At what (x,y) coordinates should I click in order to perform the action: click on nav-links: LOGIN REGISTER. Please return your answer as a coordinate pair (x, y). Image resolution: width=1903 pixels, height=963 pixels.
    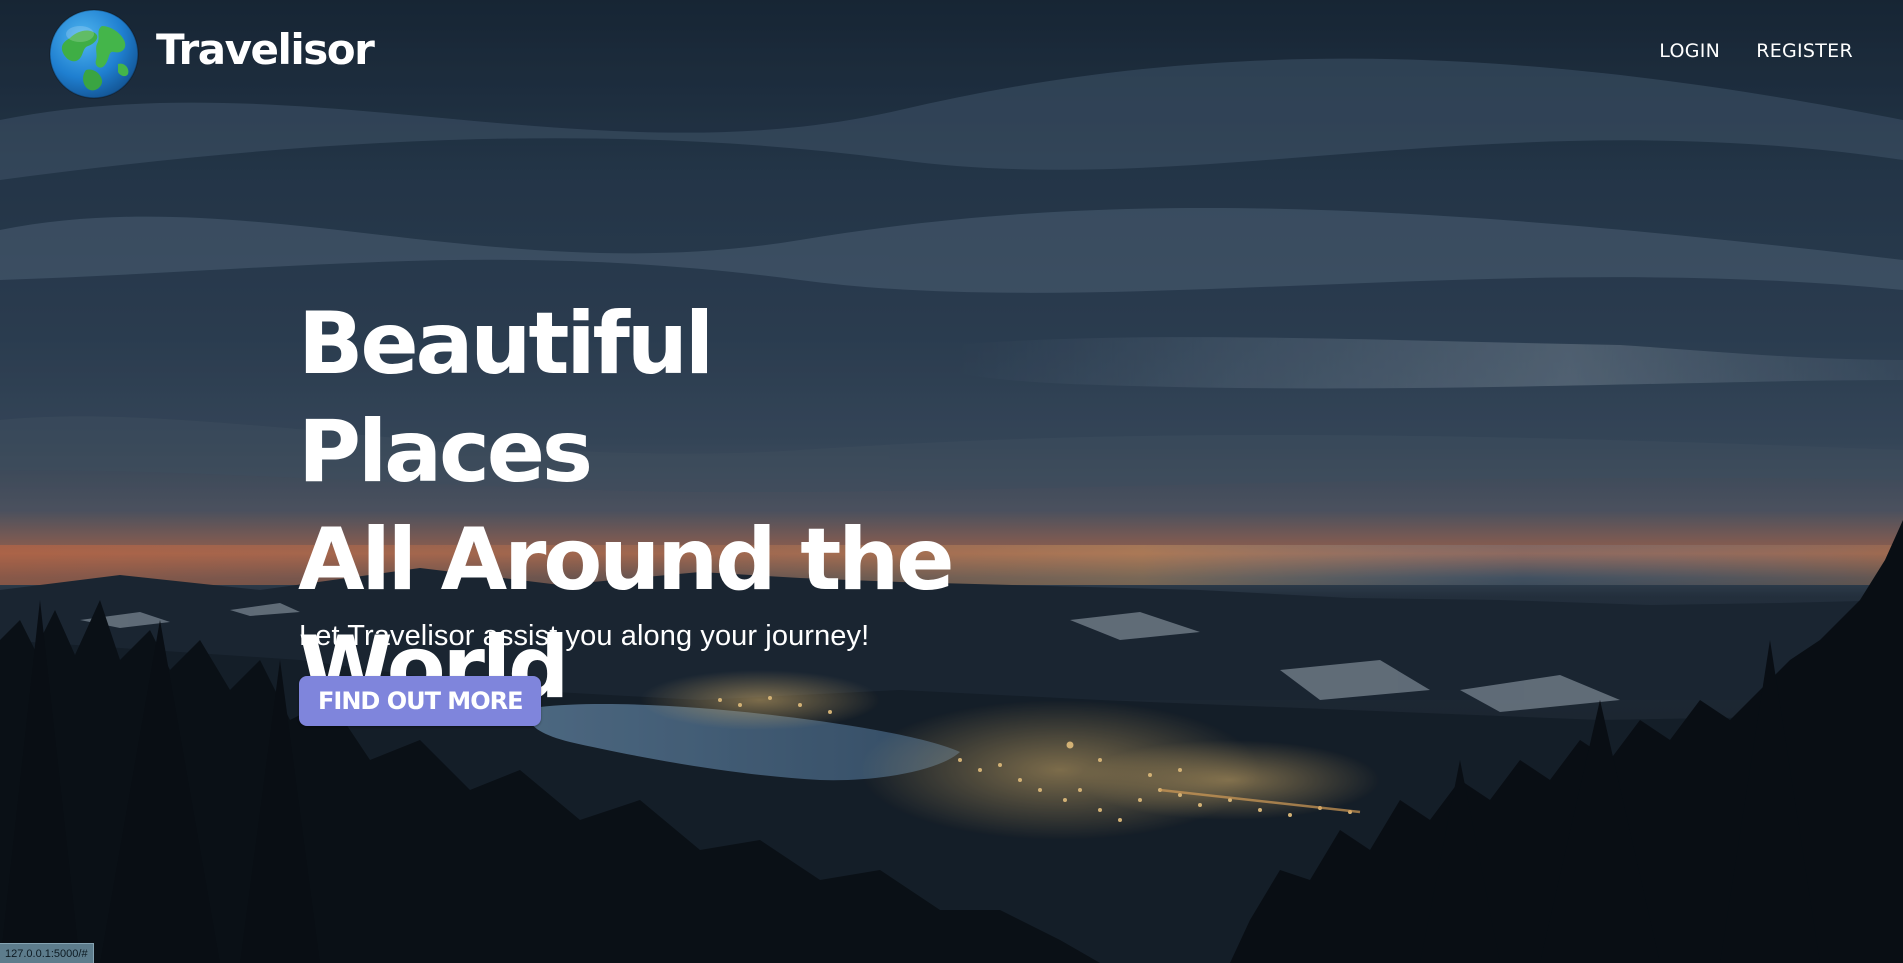
    Looking at the image, I should click on (1756, 51).